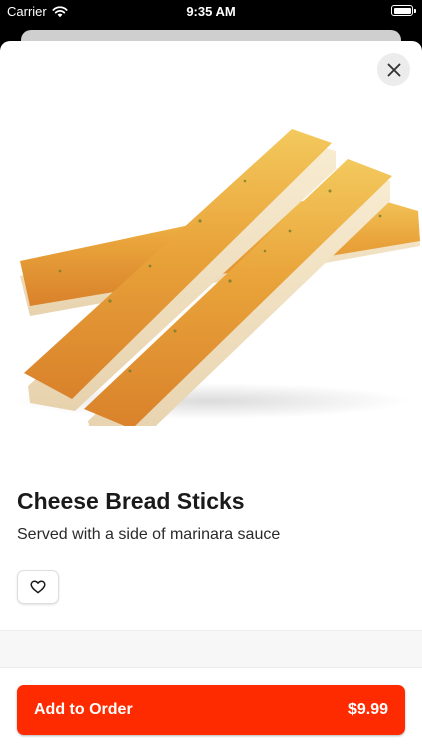 The height and width of the screenshot is (750, 422). I want to click on price-label: $9.99, so click(367, 709).